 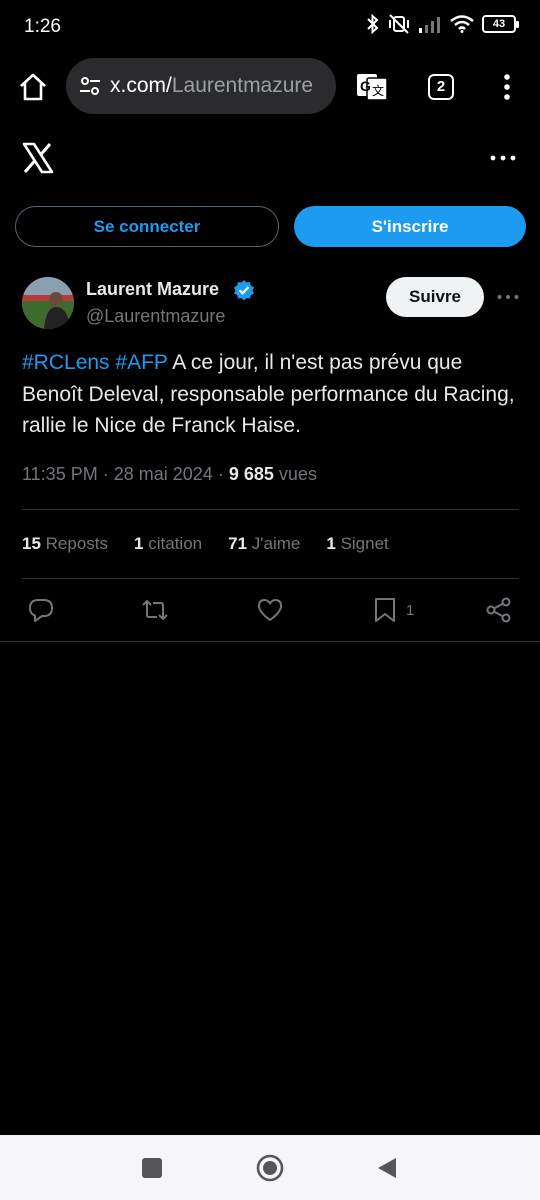 What do you see at coordinates (38, 158) in the screenshot?
I see `x-logo-icon` at bounding box center [38, 158].